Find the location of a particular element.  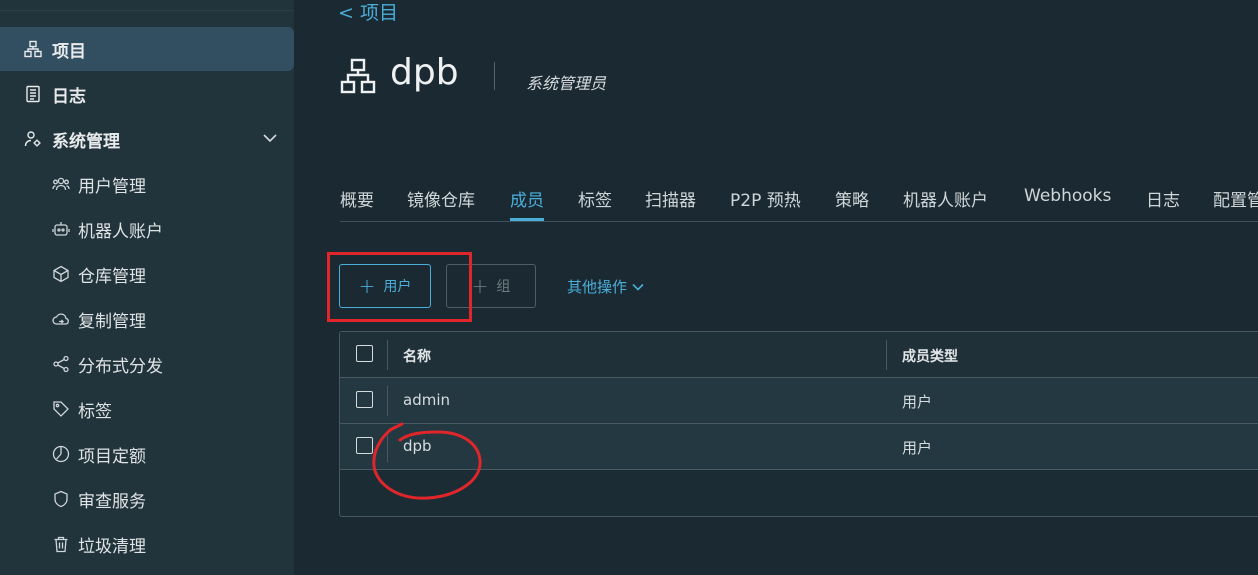

shield-icon is located at coordinates (61, 499).